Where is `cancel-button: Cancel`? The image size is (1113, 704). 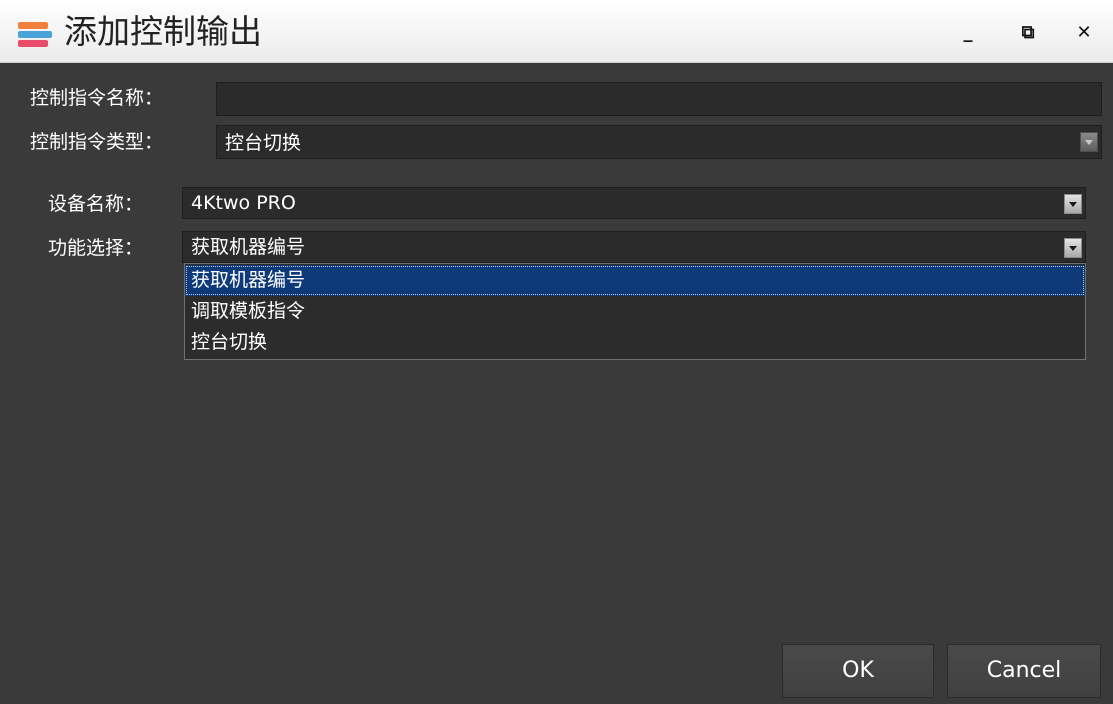
cancel-button: Cancel is located at coordinates (1024, 671).